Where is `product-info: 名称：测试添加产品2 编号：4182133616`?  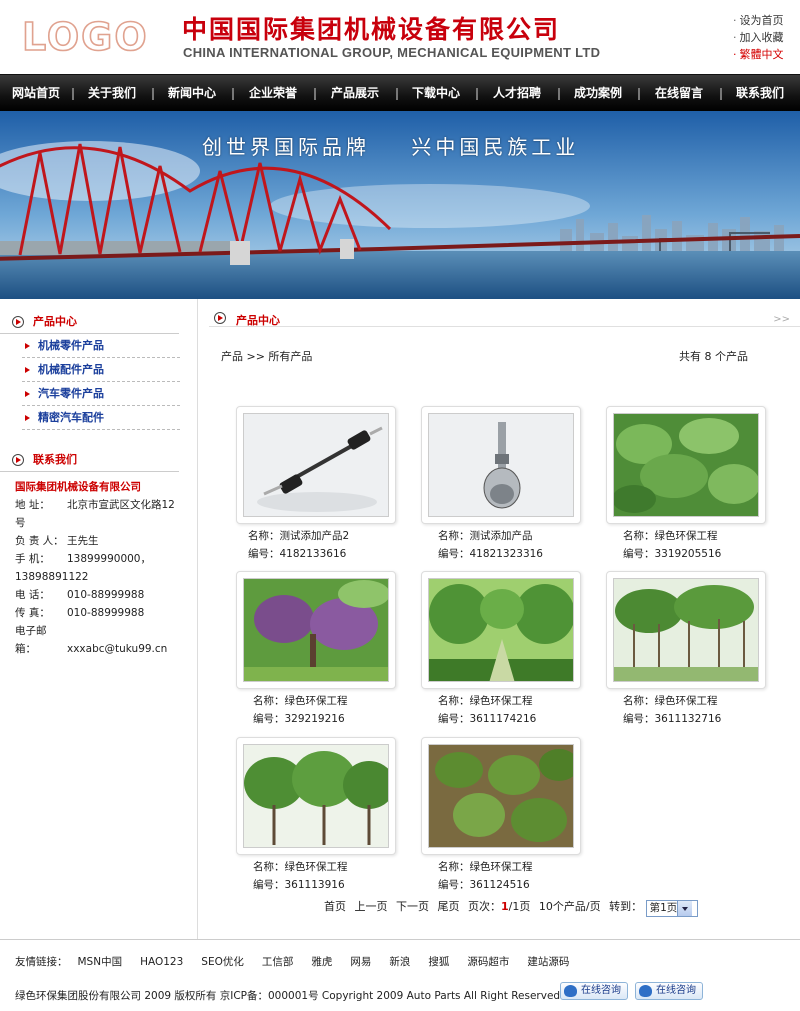
product-info: 名称：测试添加产品2 编号：4182133616 is located at coordinates (333, 545).